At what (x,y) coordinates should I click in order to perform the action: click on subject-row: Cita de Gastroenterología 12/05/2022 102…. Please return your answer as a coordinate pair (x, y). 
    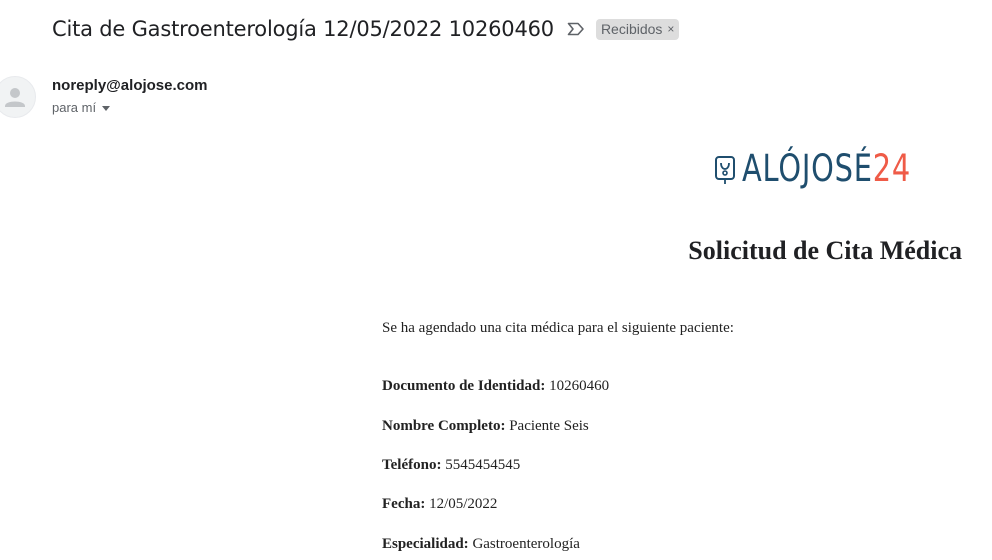
    Looking at the image, I should click on (366, 29).